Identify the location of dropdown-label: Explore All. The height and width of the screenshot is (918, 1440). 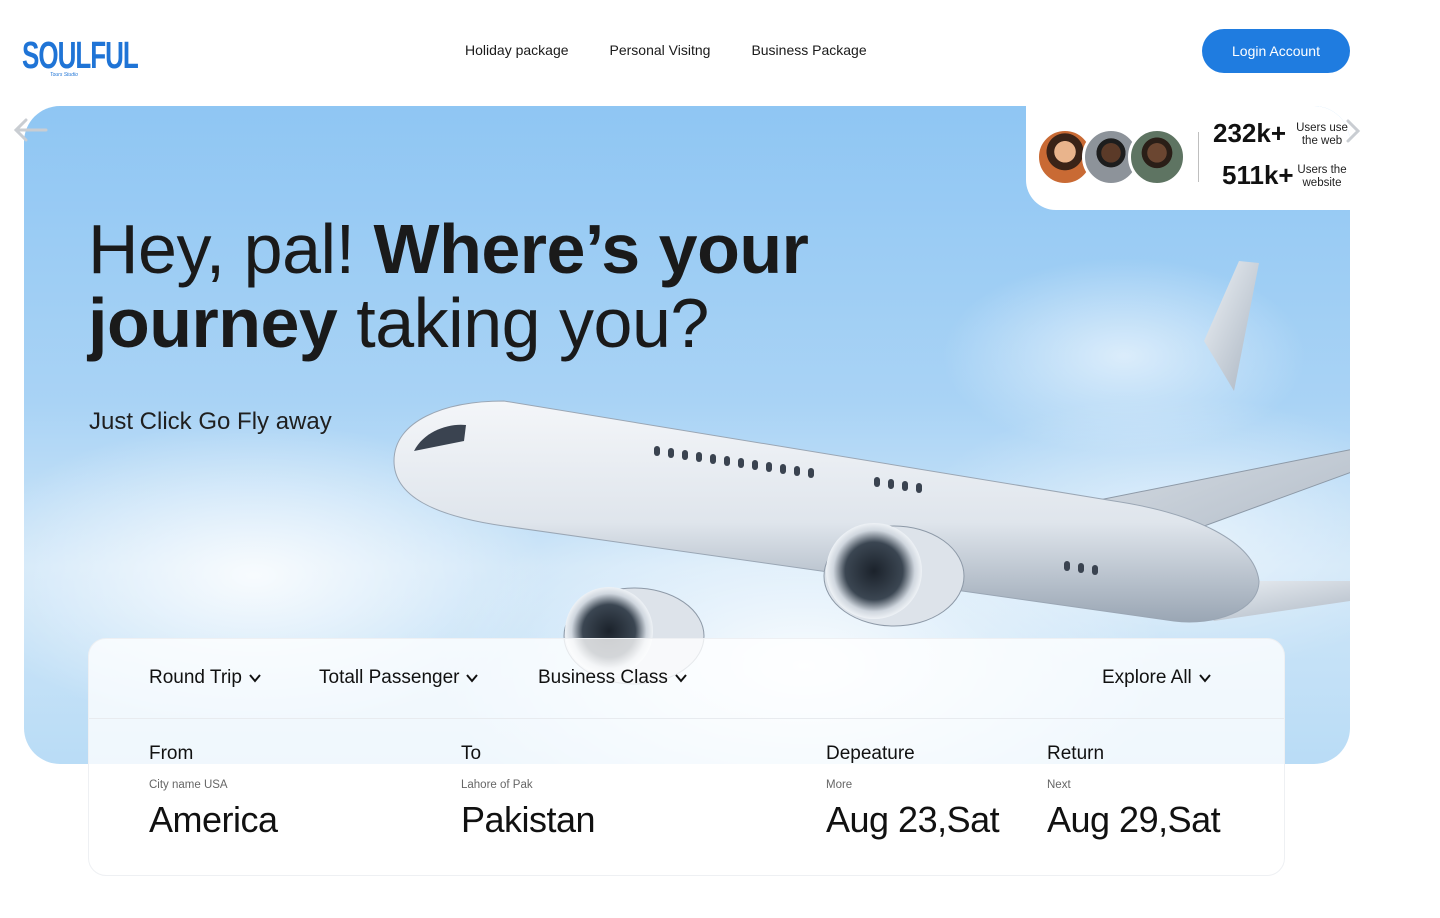
(1147, 677).